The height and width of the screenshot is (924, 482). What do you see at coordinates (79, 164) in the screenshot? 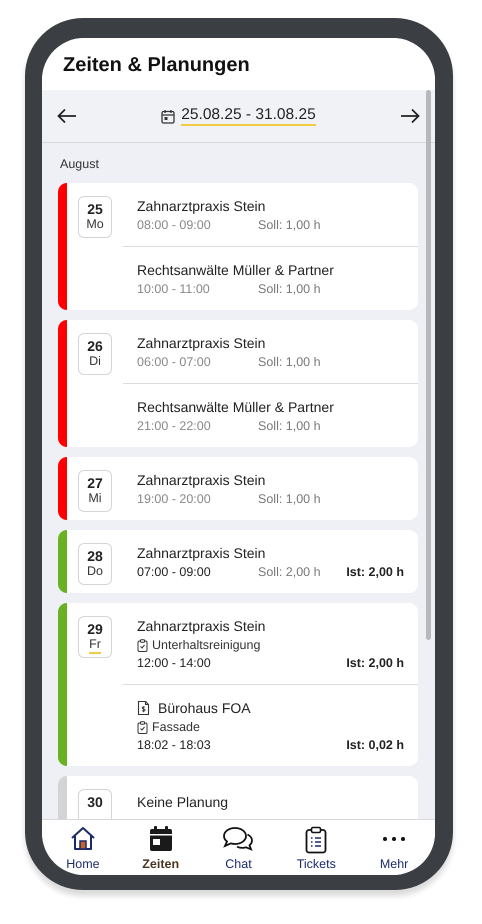
I see `month-label: August` at bounding box center [79, 164].